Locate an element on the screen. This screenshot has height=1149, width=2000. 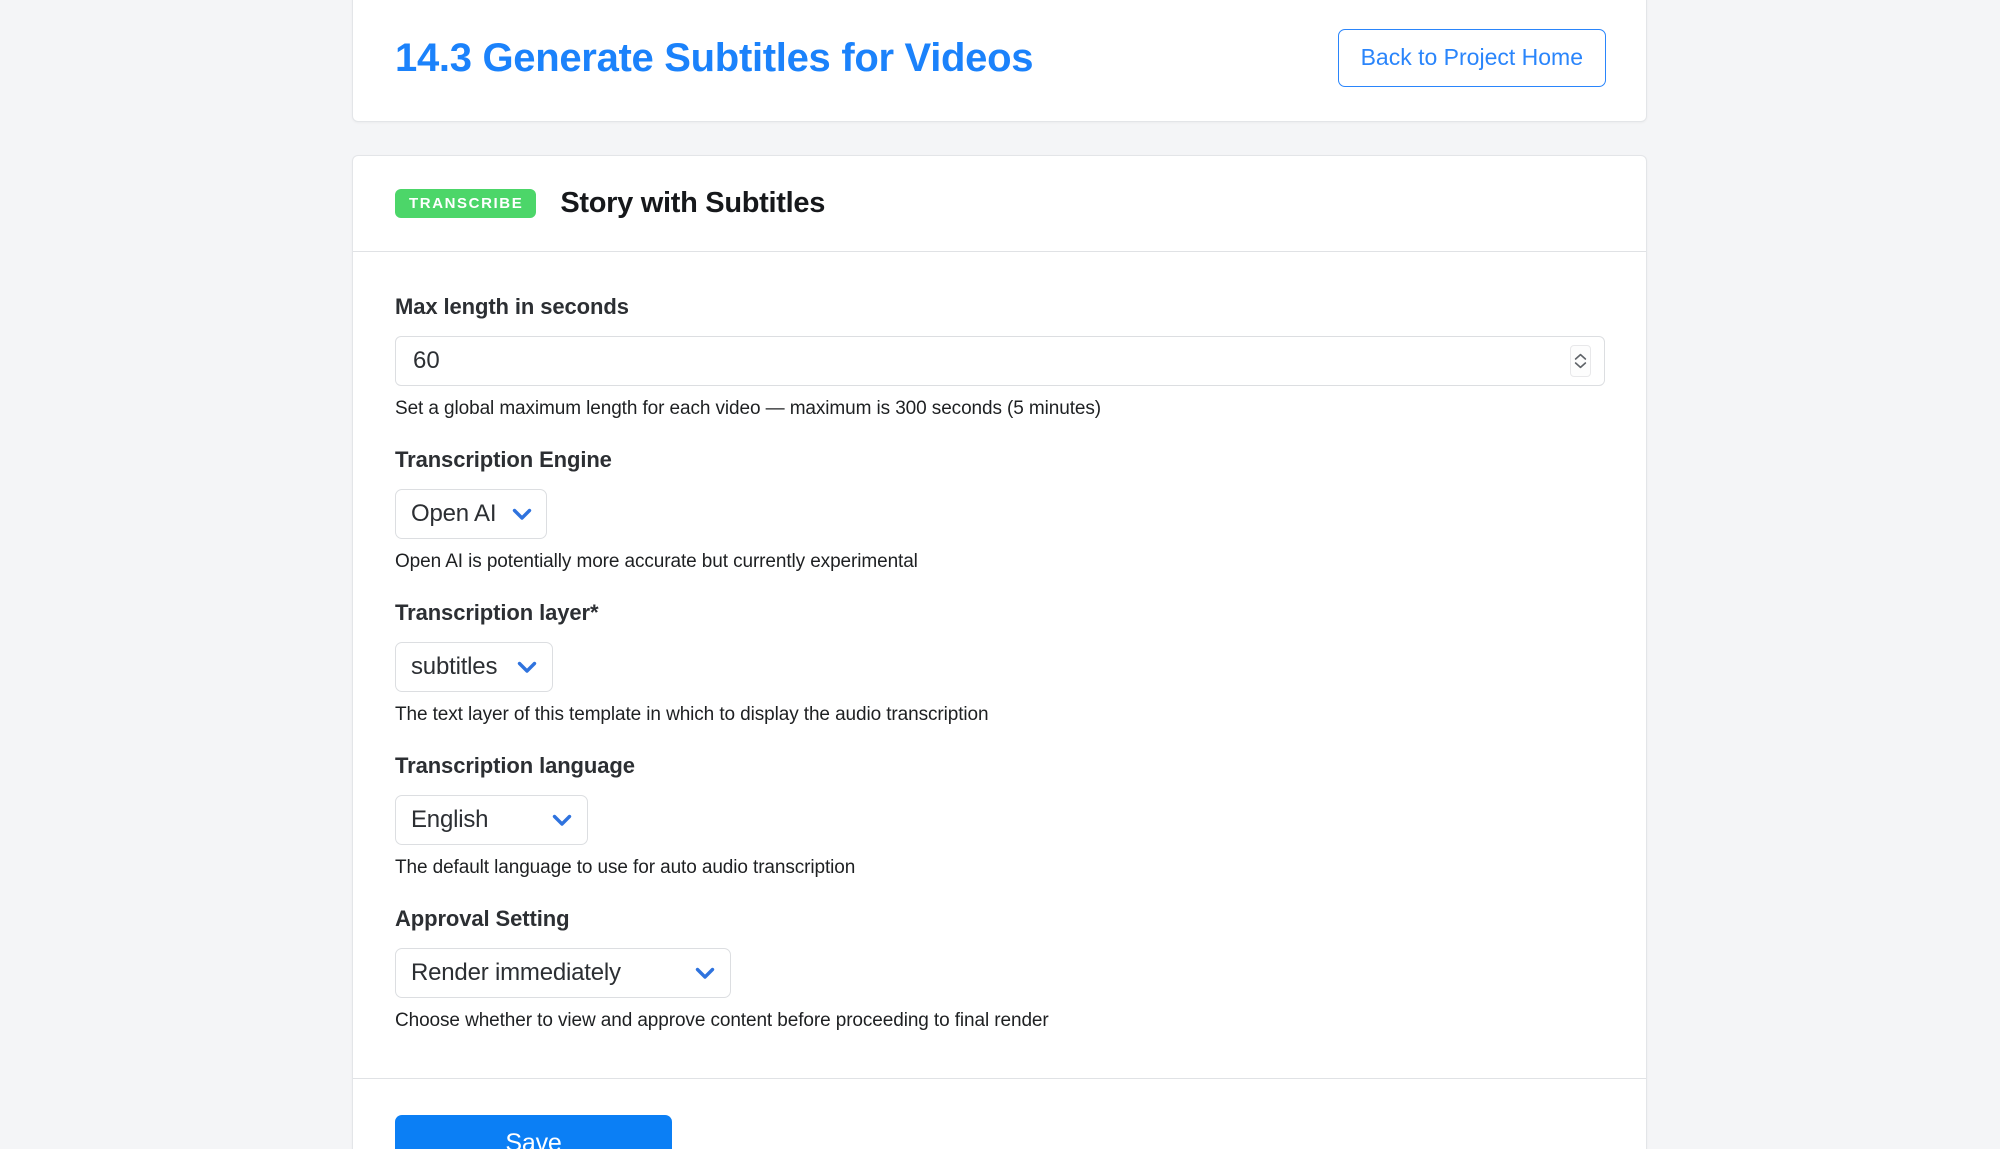
transcription-layer-select: subtitles is located at coordinates (474, 667).